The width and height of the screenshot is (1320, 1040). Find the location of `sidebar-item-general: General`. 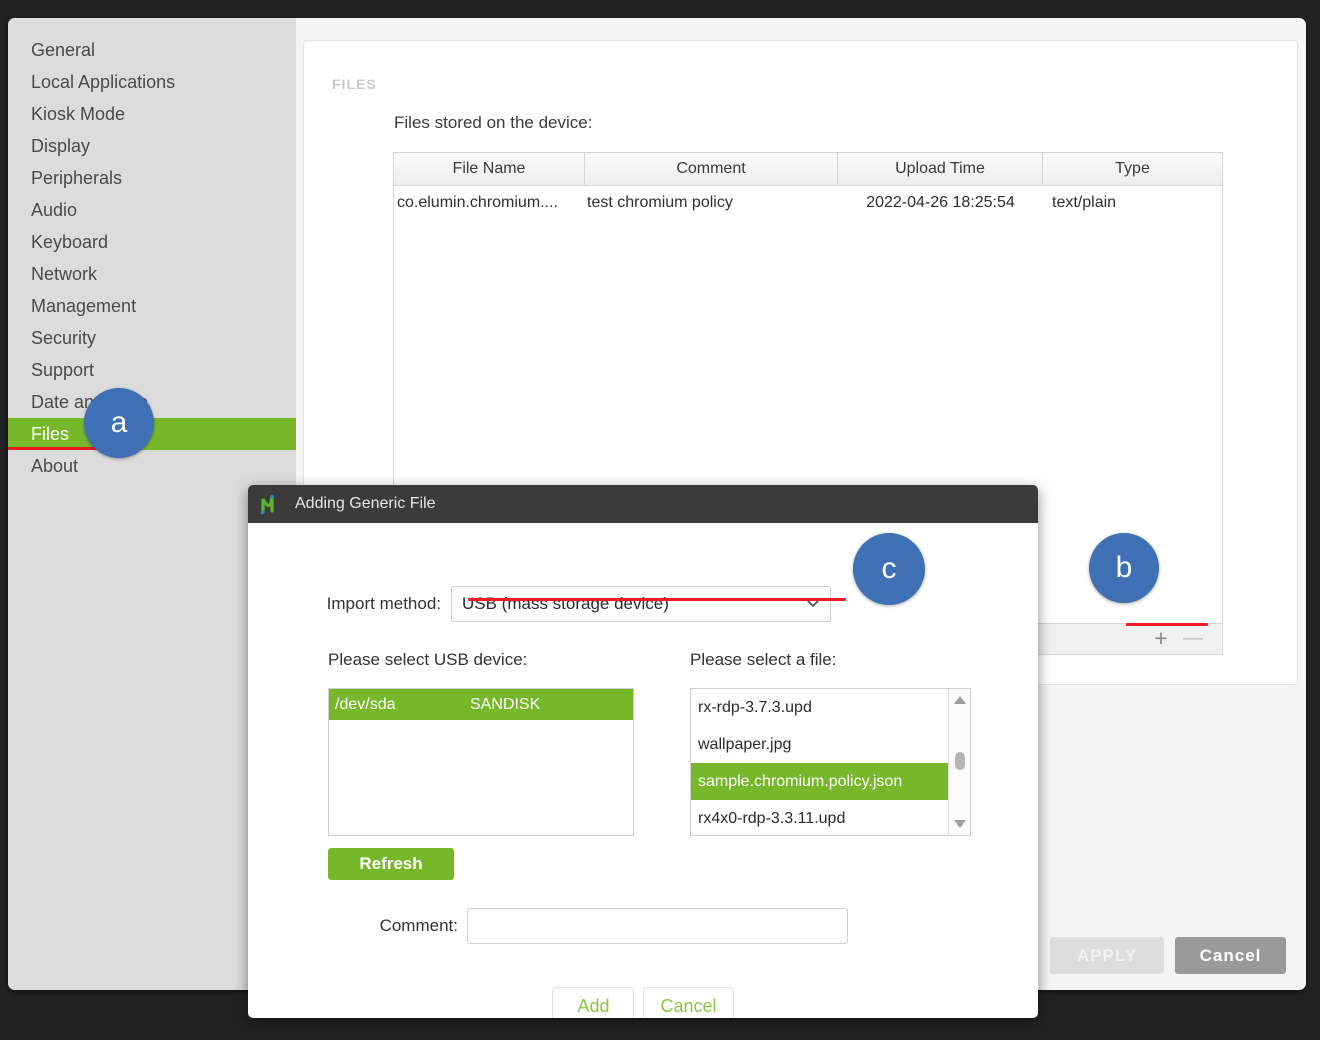

sidebar-item-general: General is located at coordinates (152, 50).